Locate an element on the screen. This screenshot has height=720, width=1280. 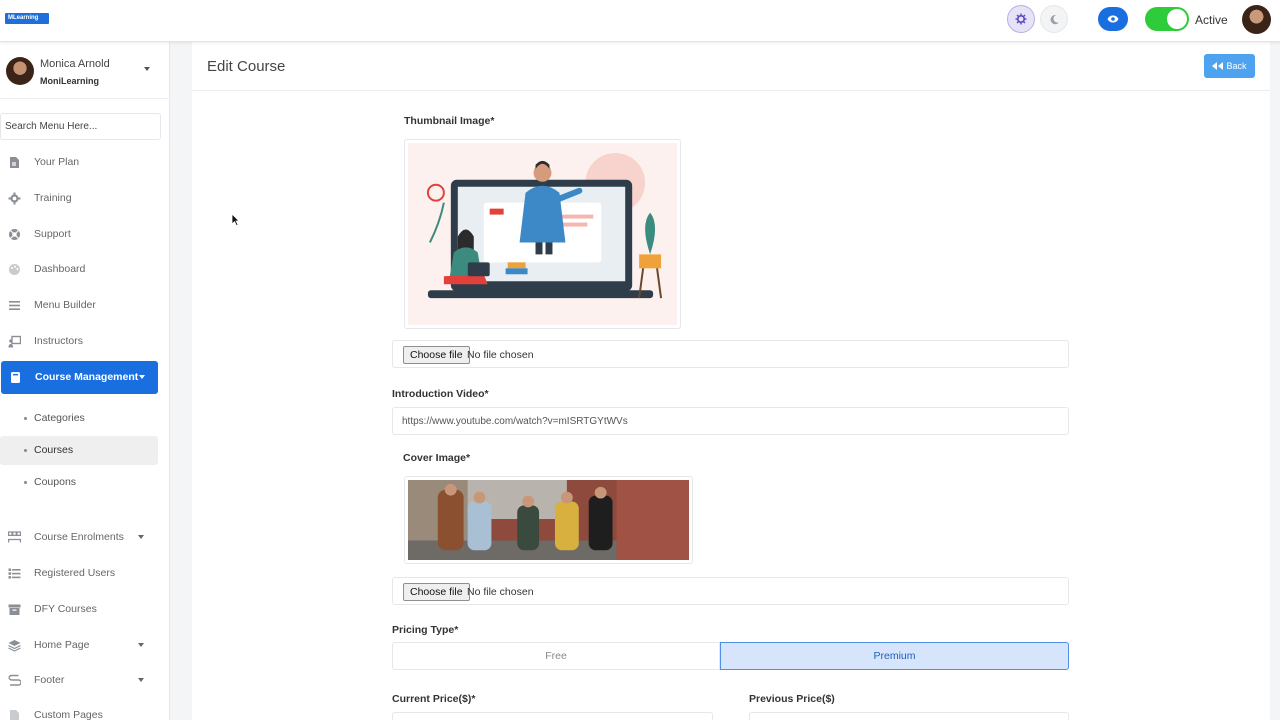
sidebar-item-label: Instructors is located at coordinates (59, 341).